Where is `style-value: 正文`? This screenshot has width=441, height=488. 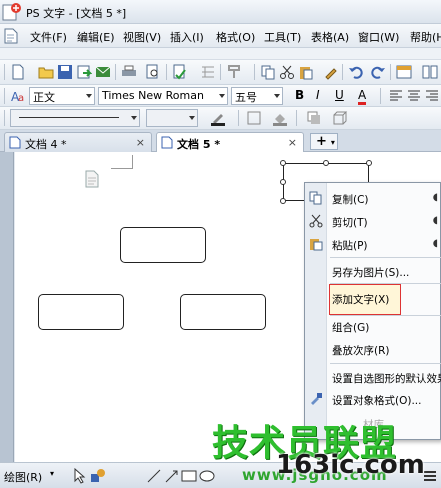
style-value: 正文 is located at coordinates (44, 97).